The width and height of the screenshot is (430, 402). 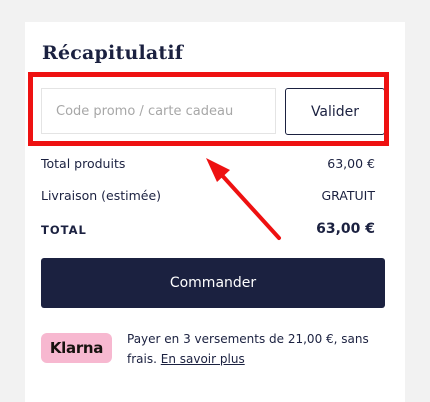 What do you see at coordinates (101, 195) in the screenshot?
I see `shipping-label: Livraison (estimée)` at bounding box center [101, 195].